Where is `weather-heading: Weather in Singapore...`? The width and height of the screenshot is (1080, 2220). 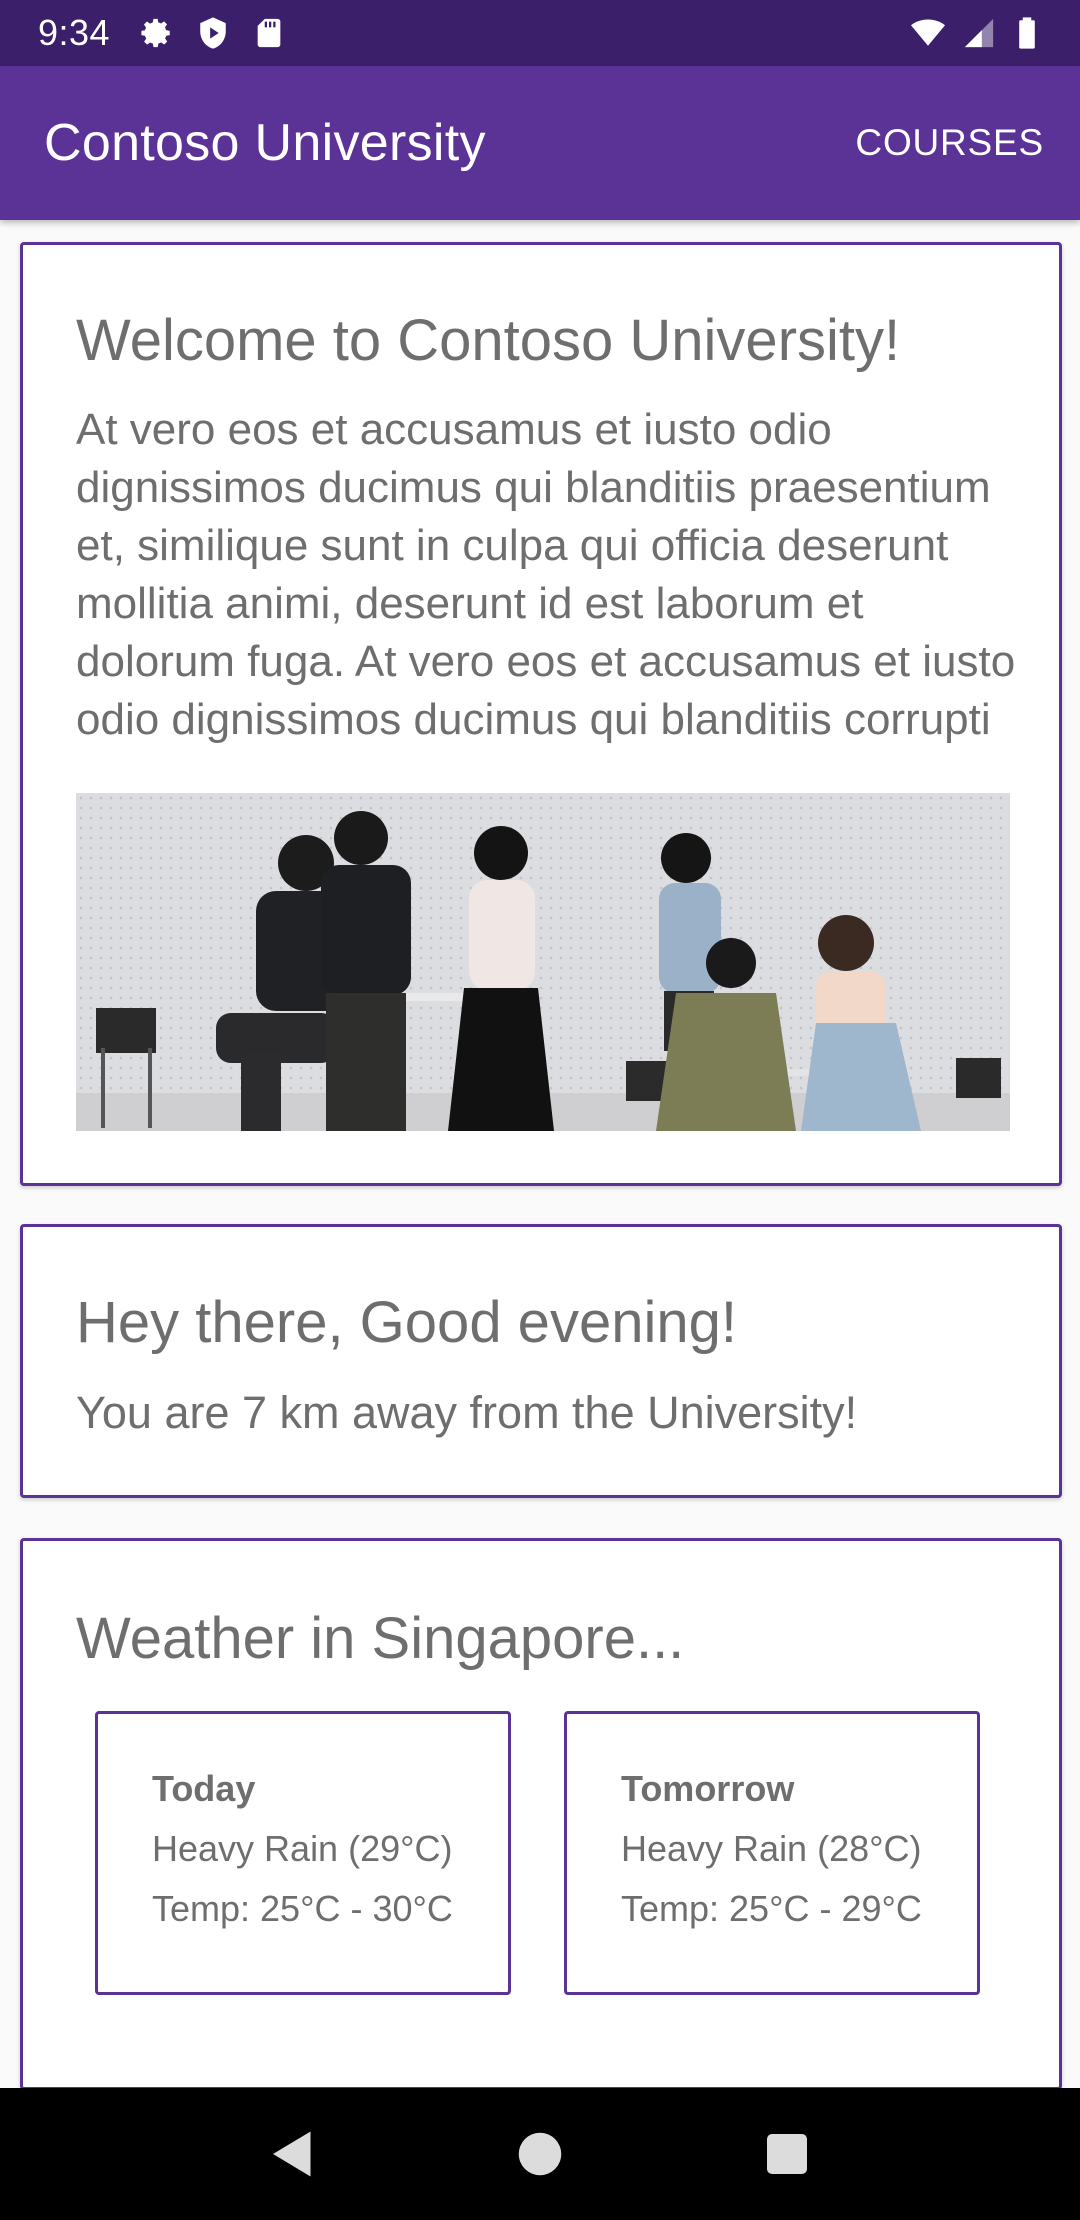 weather-heading: Weather in Singapore... is located at coordinates (380, 1638).